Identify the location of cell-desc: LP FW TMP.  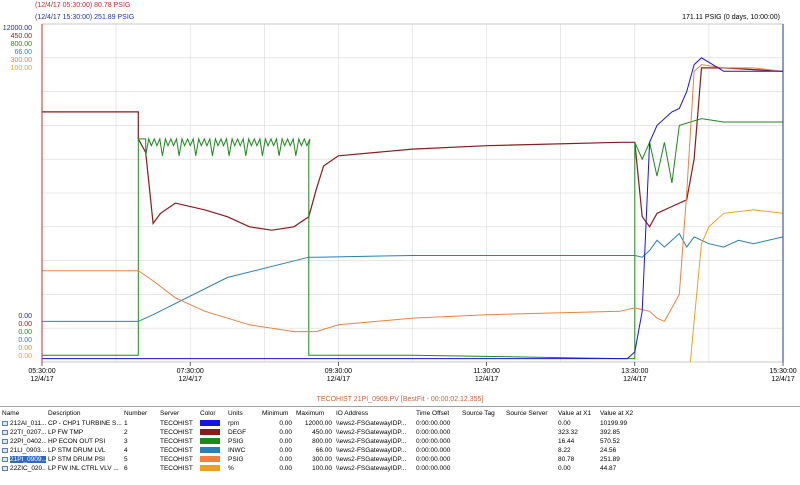
(66, 432).